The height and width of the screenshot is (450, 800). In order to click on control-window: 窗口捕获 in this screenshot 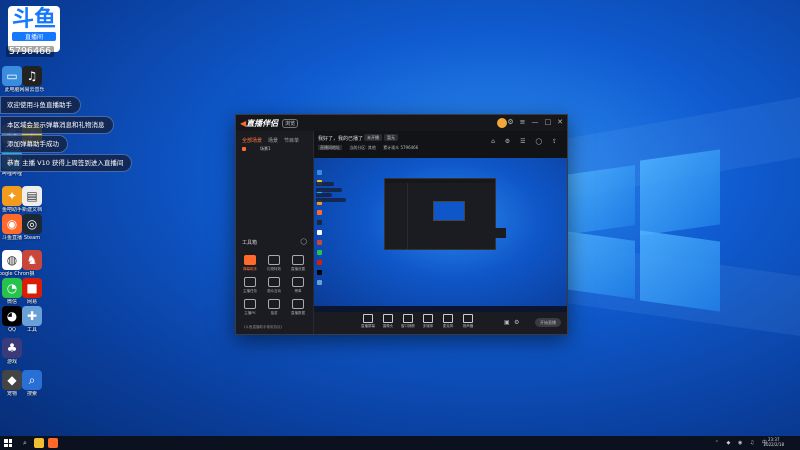, I will do `click(408, 321)`.